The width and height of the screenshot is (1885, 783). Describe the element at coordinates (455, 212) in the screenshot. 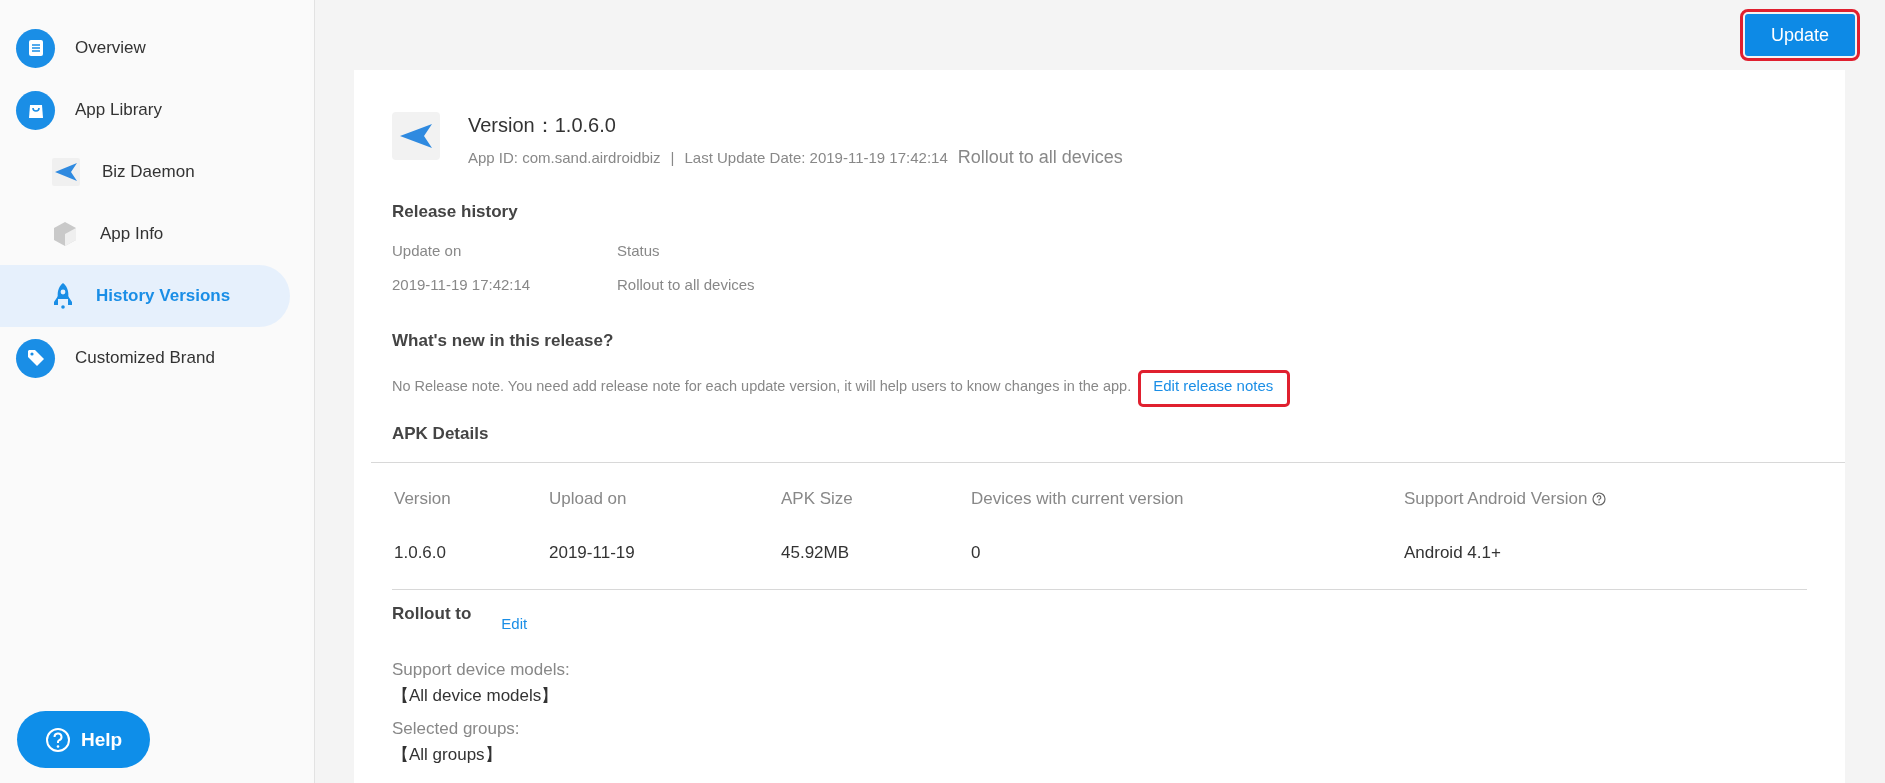

I see `section-title: Release history` at that location.